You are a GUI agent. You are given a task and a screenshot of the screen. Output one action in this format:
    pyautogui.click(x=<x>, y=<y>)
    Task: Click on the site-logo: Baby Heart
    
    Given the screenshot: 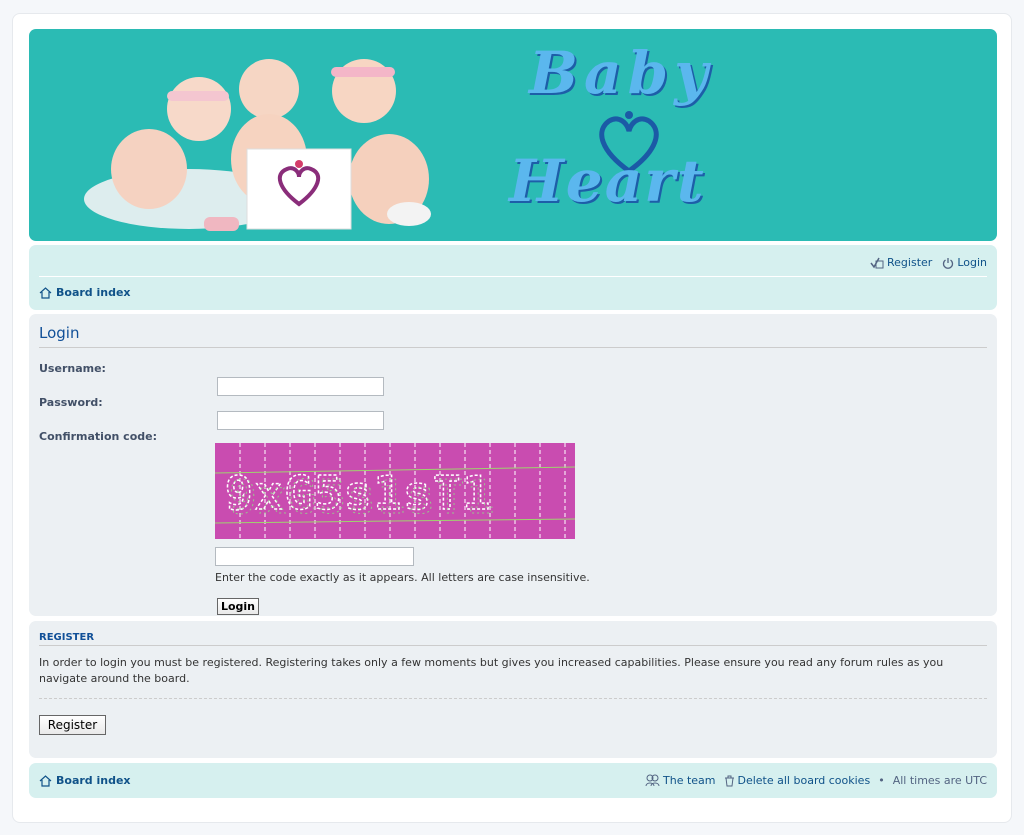 What is the action you would take?
    pyautogui.click(x=609, y=139)
    